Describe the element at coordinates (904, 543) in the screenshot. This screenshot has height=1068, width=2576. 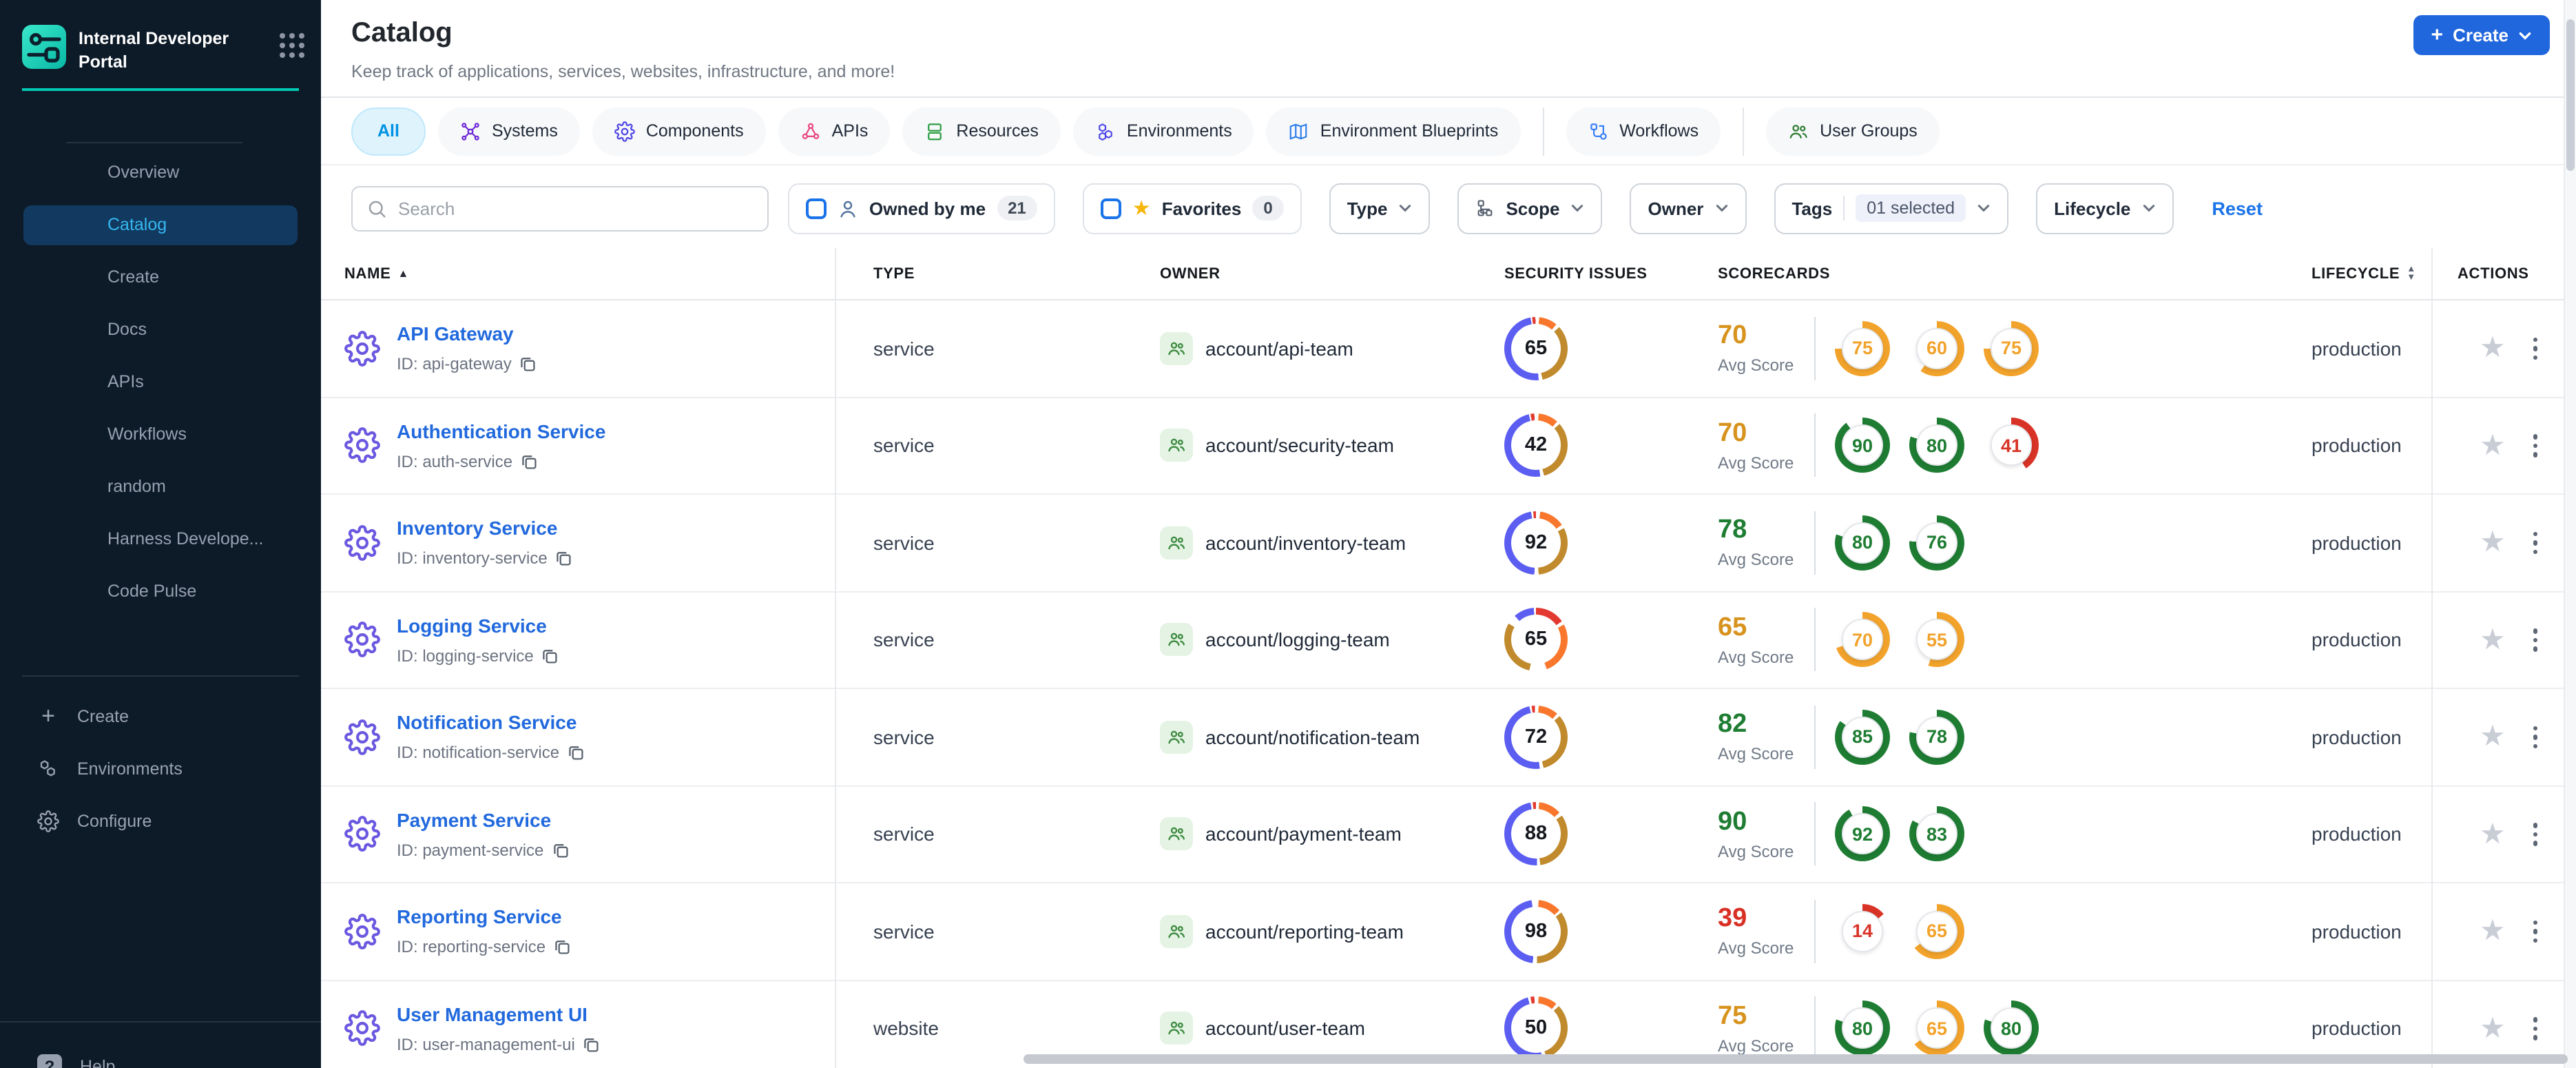
I see `type-cell: service` at that location.